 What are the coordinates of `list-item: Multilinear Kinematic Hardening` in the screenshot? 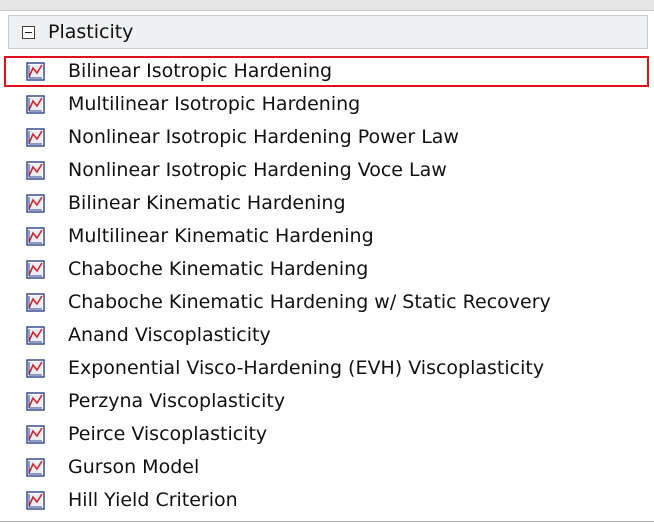 It's located at (327, 236).